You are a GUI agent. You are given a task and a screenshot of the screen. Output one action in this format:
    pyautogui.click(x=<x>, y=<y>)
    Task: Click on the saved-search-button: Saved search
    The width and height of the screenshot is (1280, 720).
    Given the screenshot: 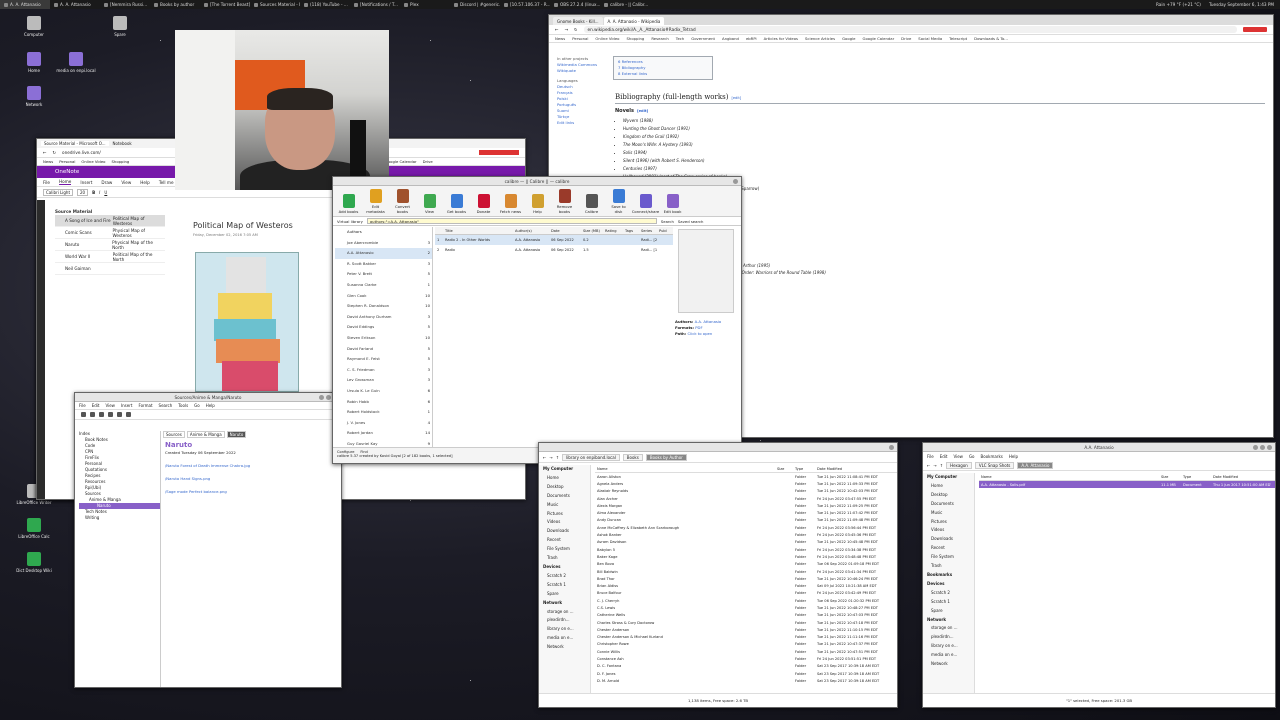 What is the action you would take?
    pyautogui.click(x=691, y=221)
    